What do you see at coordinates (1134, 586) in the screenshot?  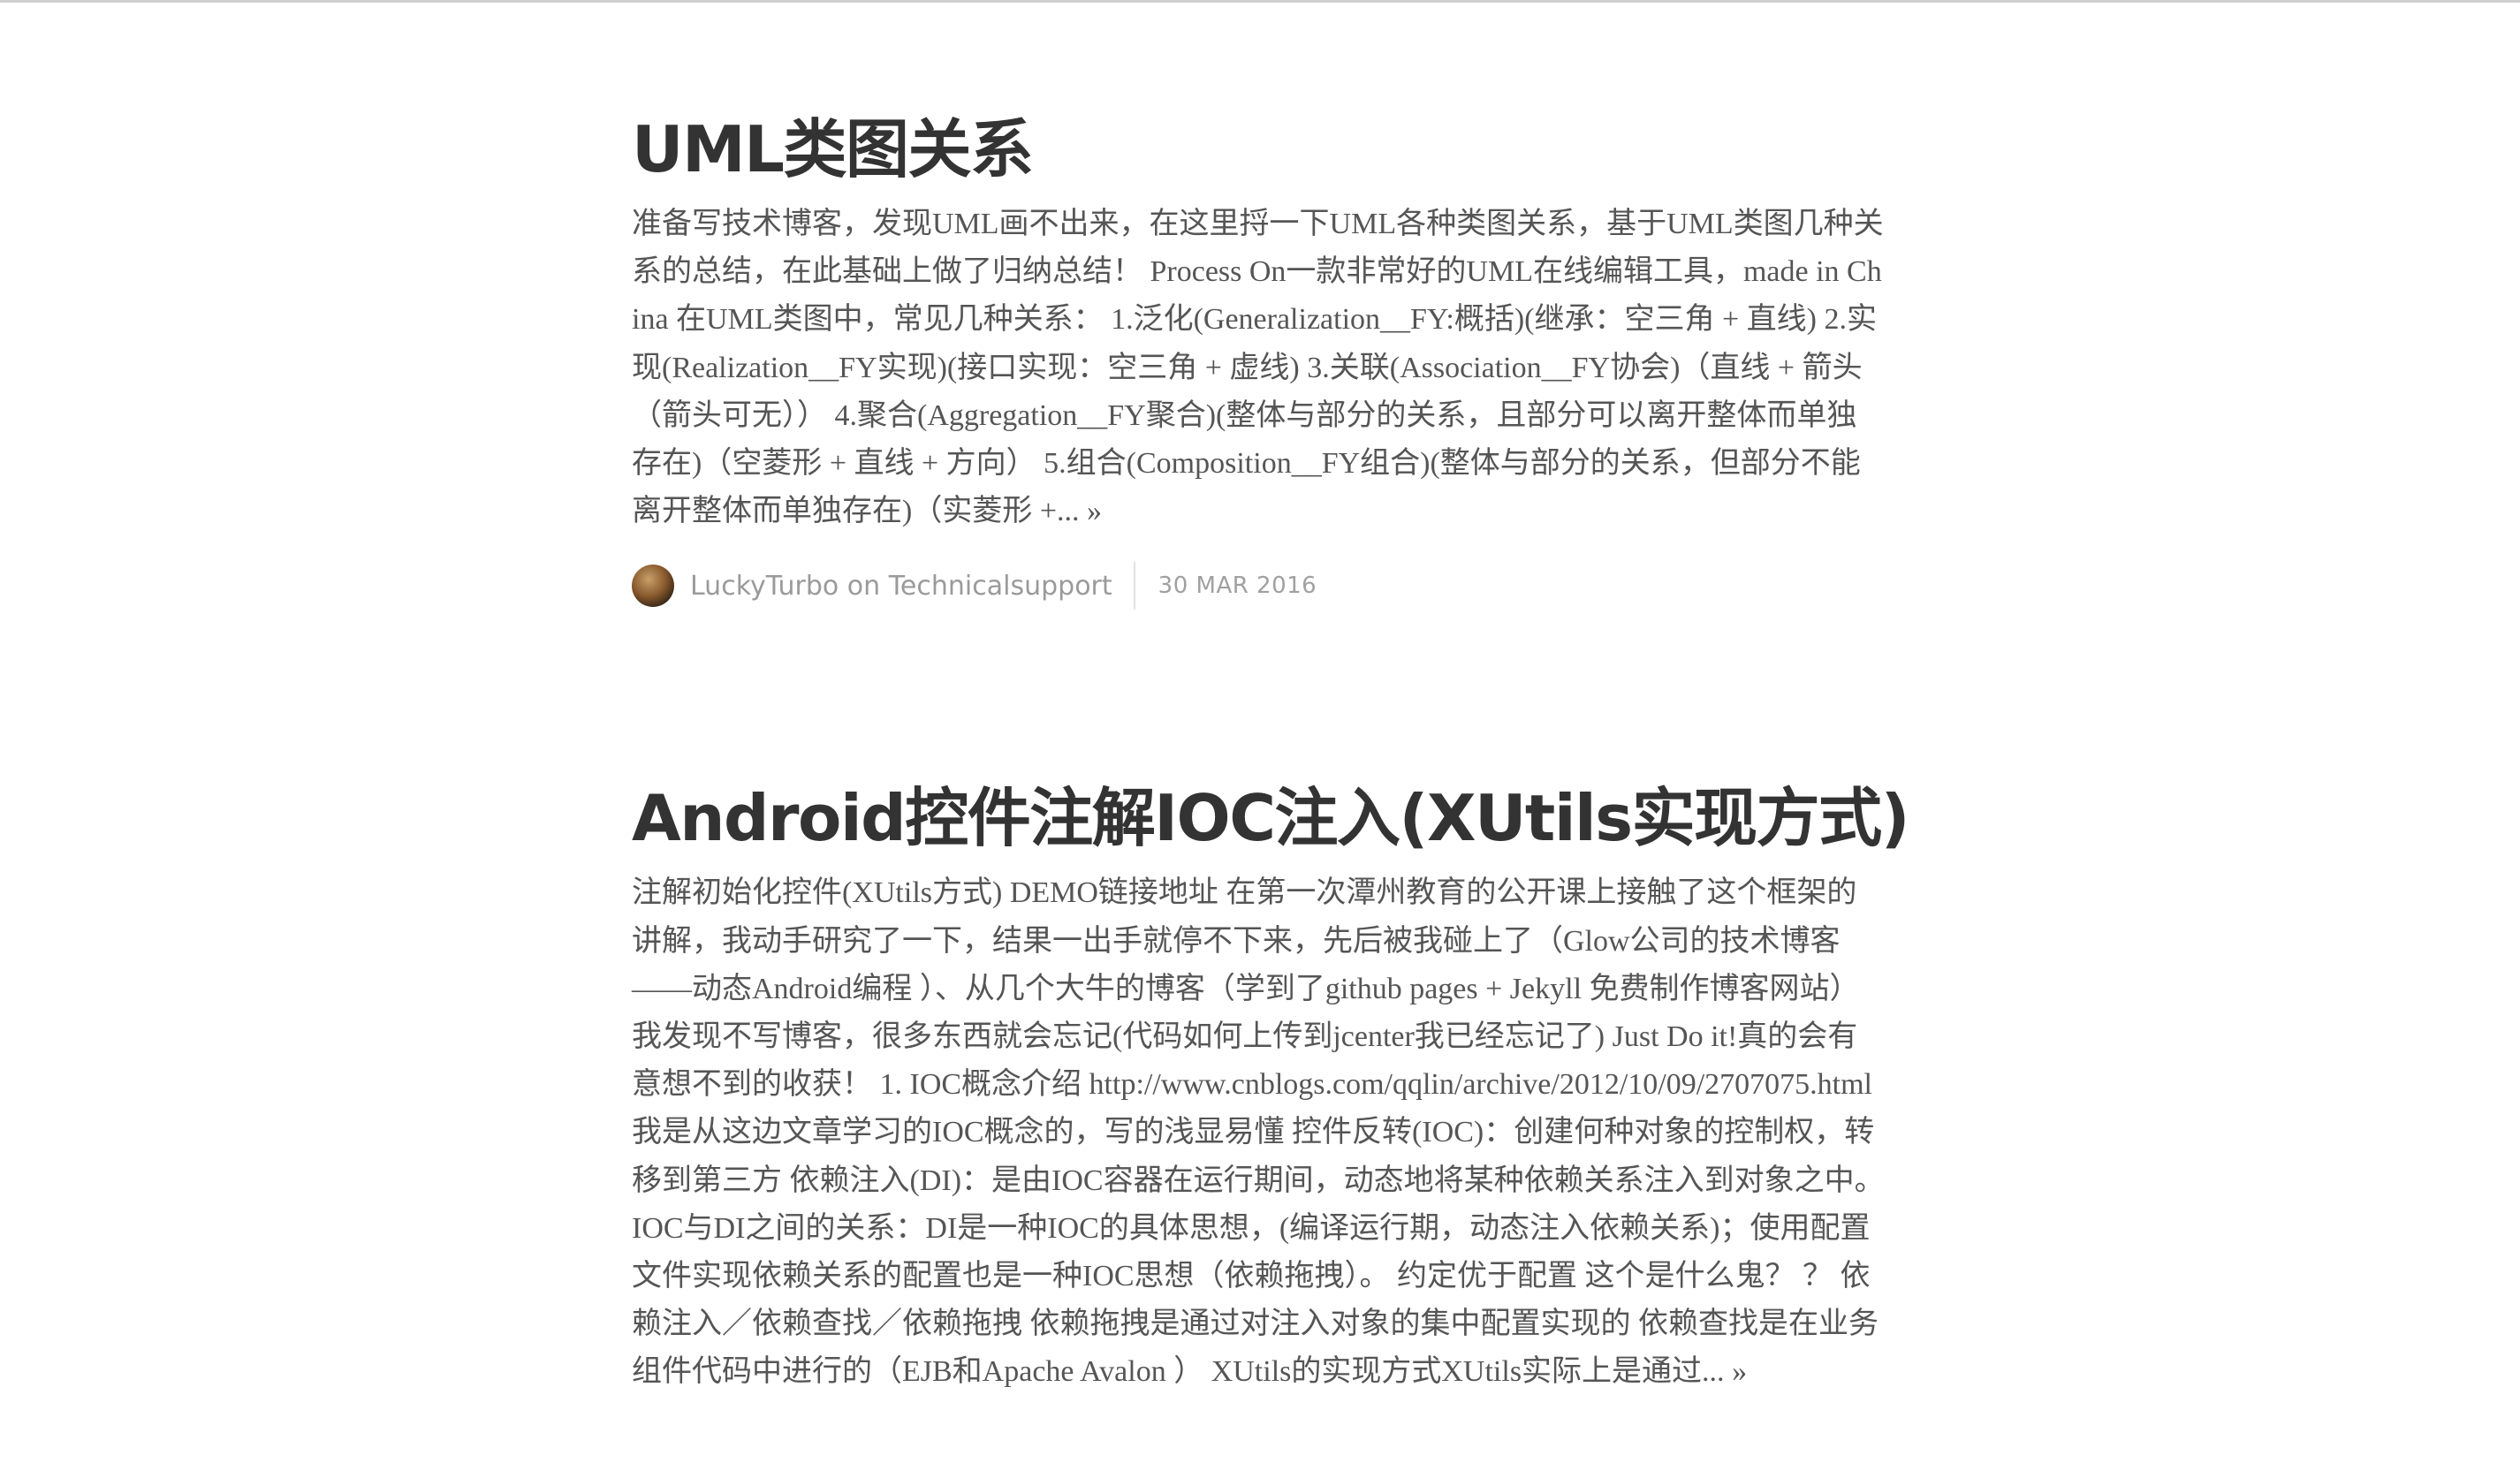 I see `meta-divider` at bounding box center [1134, 586].